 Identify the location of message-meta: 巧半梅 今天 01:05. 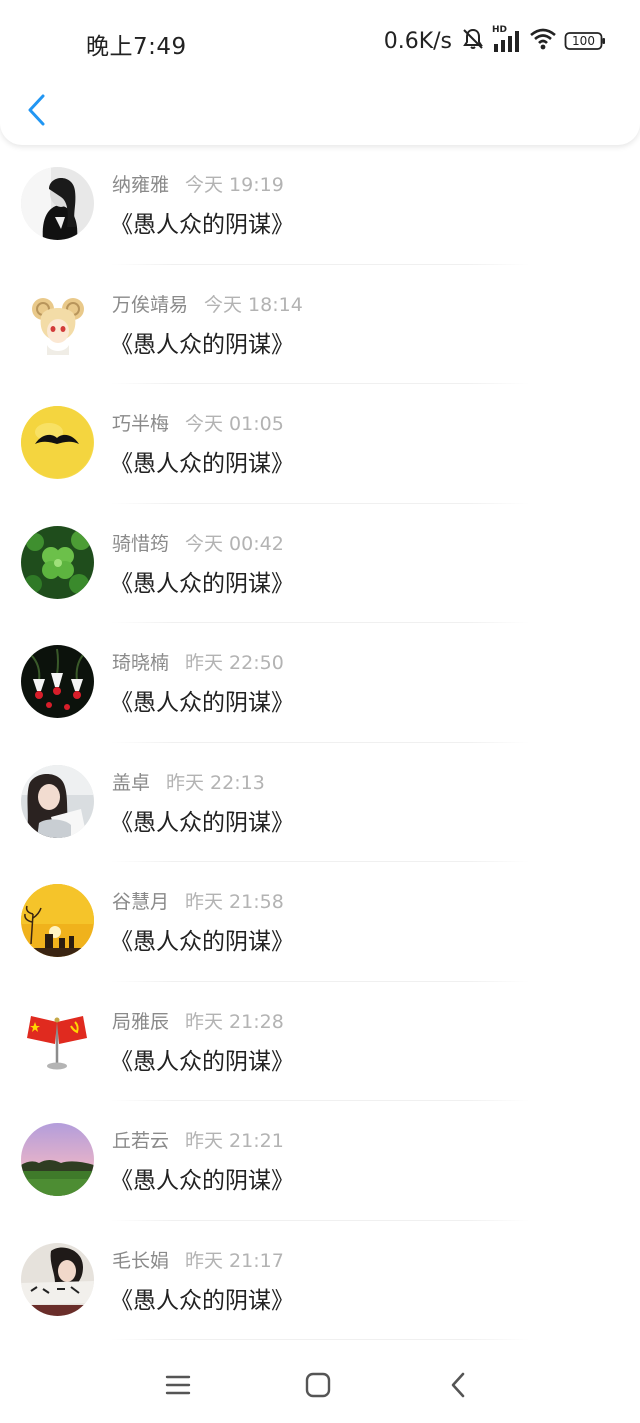
(198, 424).